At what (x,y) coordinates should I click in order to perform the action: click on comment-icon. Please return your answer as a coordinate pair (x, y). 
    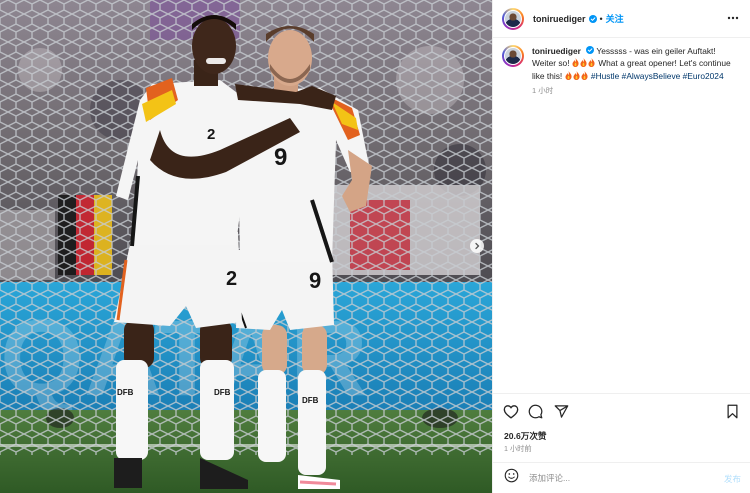
    Looking at the image, I should click on (535, 411).